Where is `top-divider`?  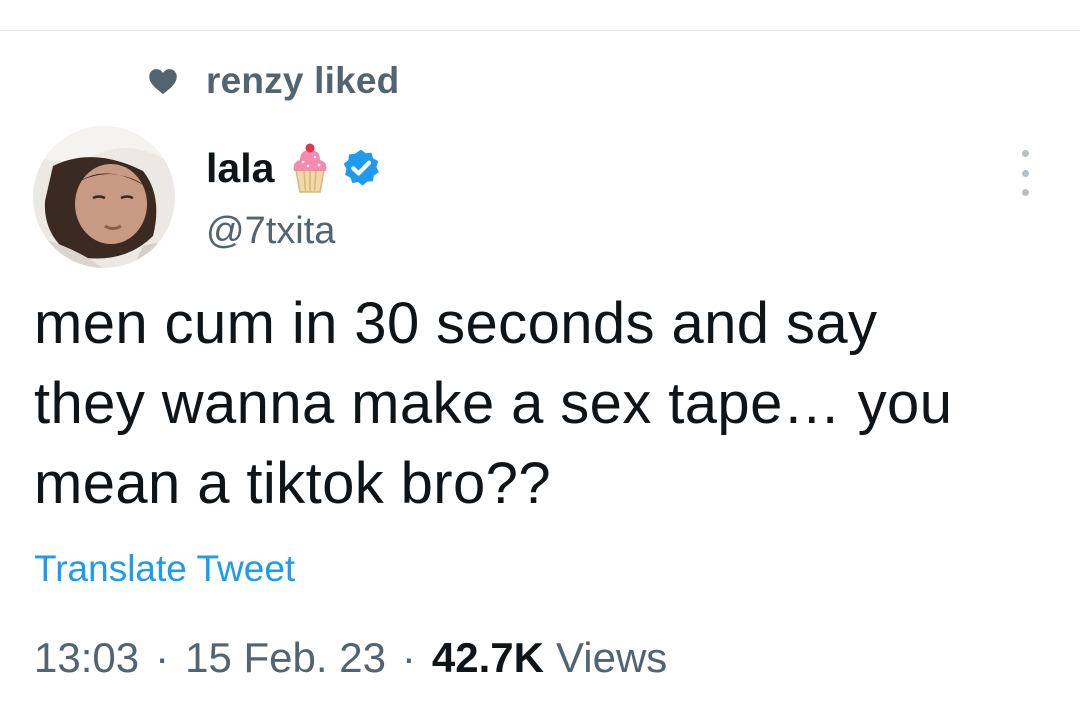
top-divider is located at coordinates (540, 30).